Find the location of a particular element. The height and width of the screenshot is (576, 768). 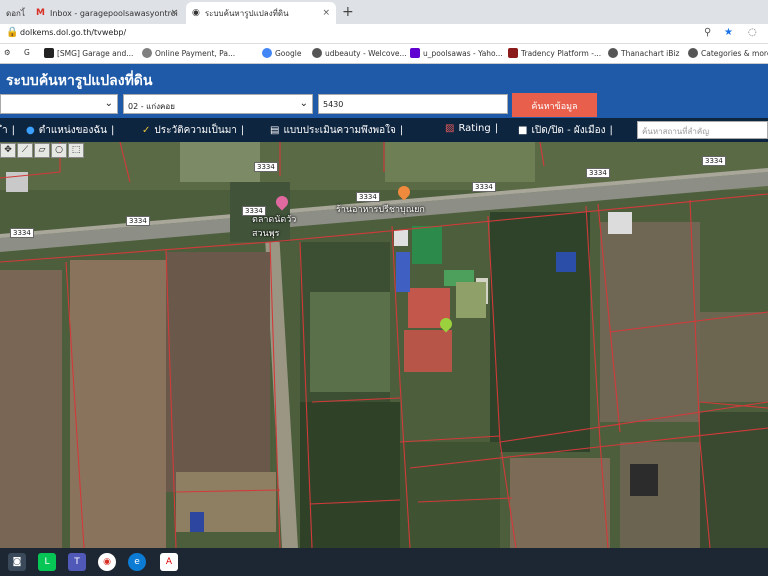

polyline-tool-icon: ⟋ is located at coordinates (25, 150).